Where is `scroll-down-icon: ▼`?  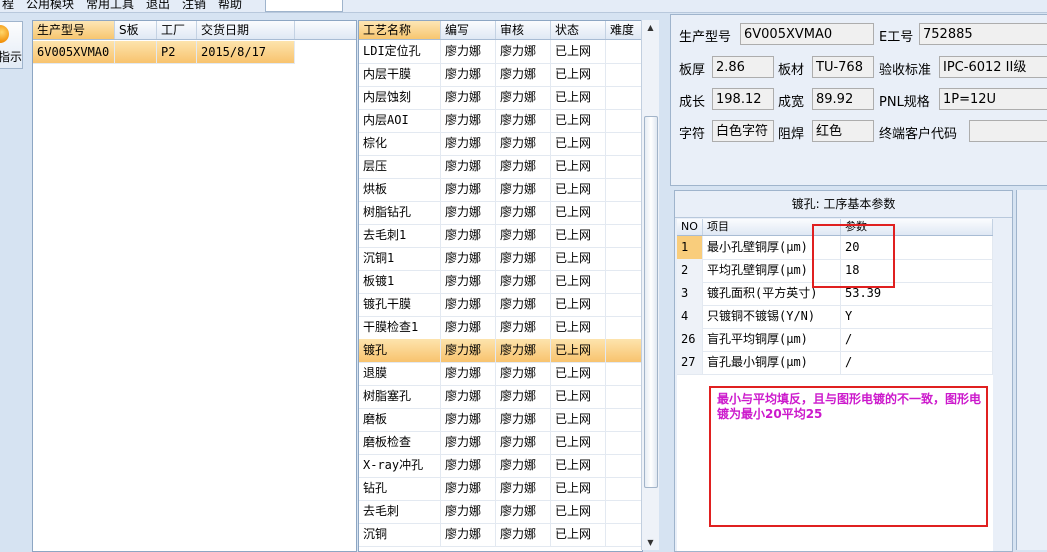
scroll-down-icon: ▼ is located at coordinates (650, 542).